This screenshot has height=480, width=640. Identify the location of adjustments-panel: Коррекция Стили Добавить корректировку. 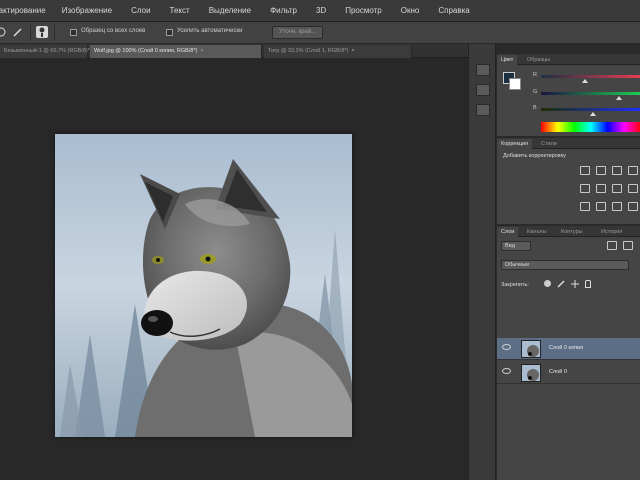
(568, 181).